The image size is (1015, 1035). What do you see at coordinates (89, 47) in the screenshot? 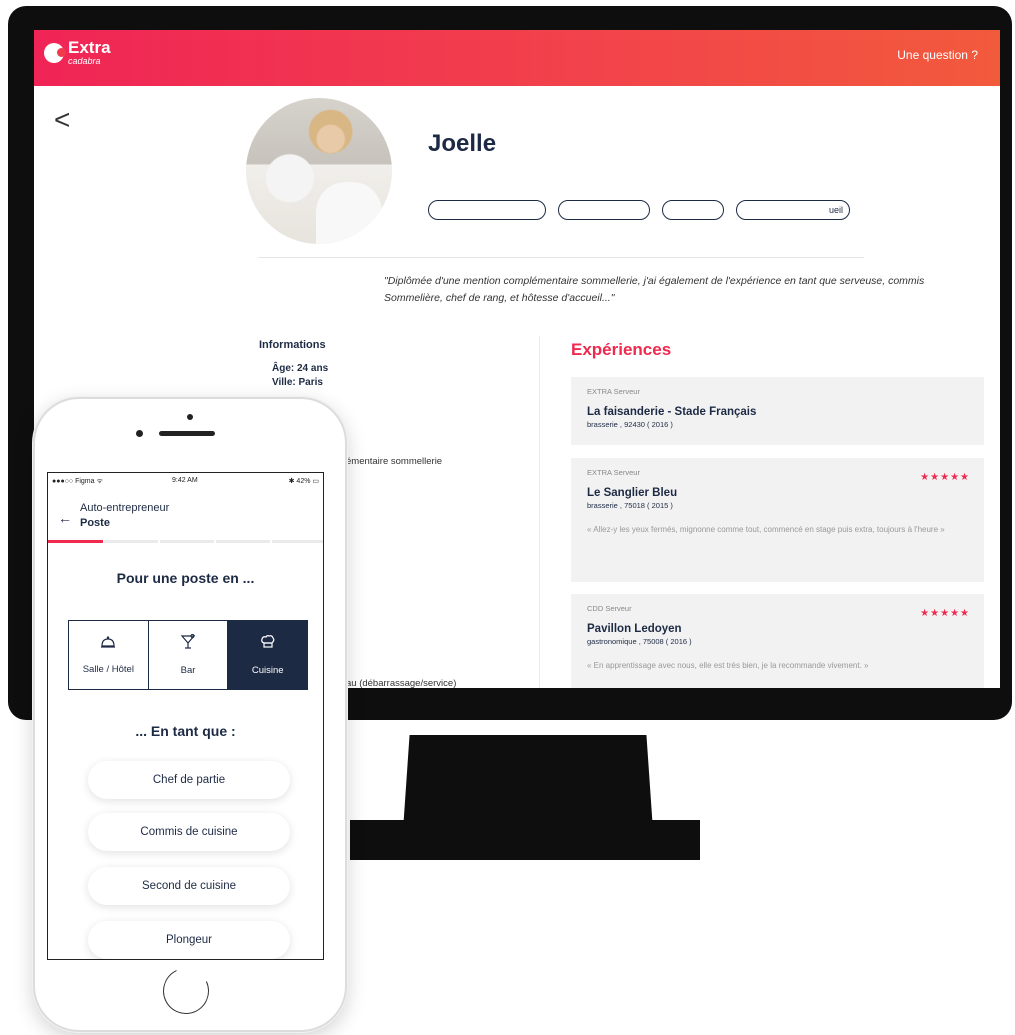
I see `logo-word: Extra` at bounding box center [89, 47].